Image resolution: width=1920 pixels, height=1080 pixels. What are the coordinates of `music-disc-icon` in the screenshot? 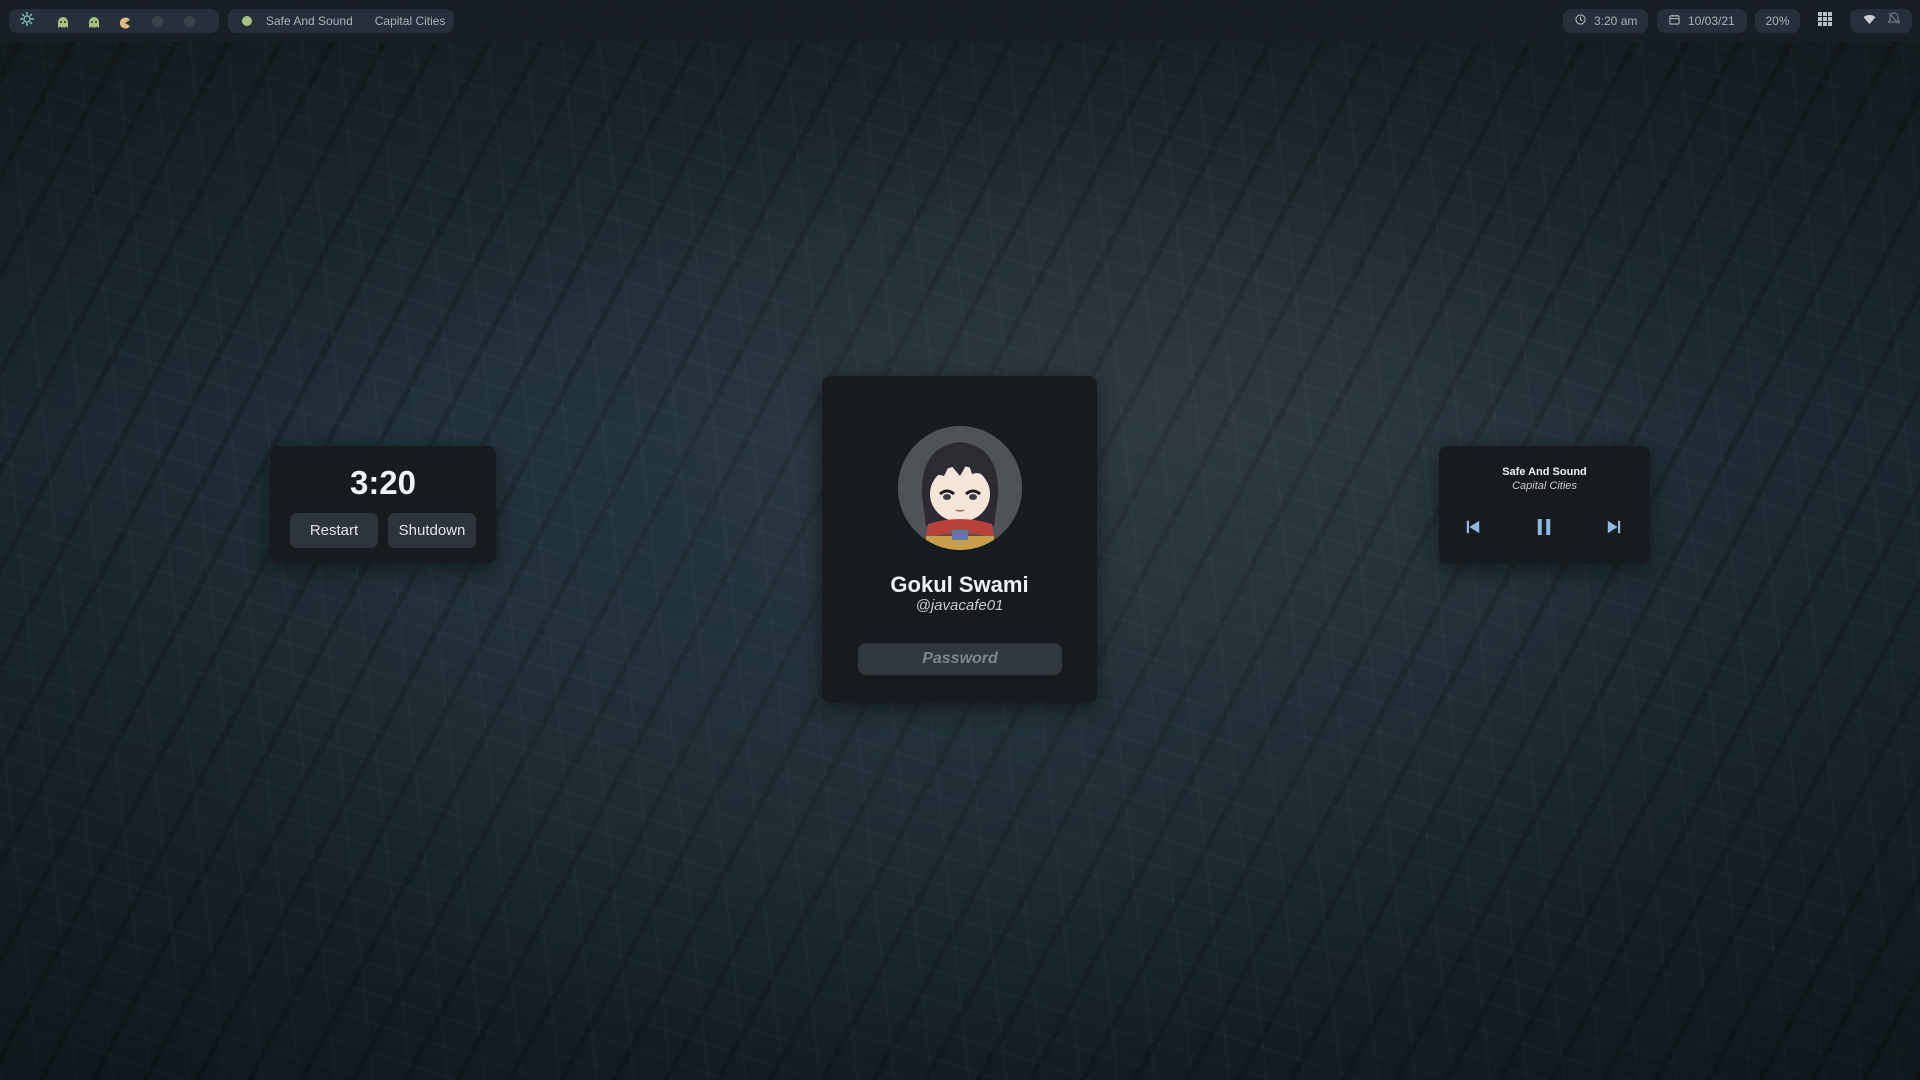 It's located at (247, 21).